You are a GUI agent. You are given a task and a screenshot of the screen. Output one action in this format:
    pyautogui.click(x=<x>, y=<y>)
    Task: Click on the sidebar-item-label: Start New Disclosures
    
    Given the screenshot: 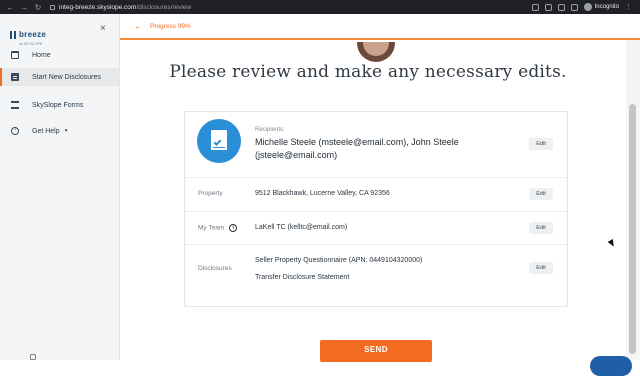 What is the action you would take?
    pyautogui.click(x=66, y=77)
    